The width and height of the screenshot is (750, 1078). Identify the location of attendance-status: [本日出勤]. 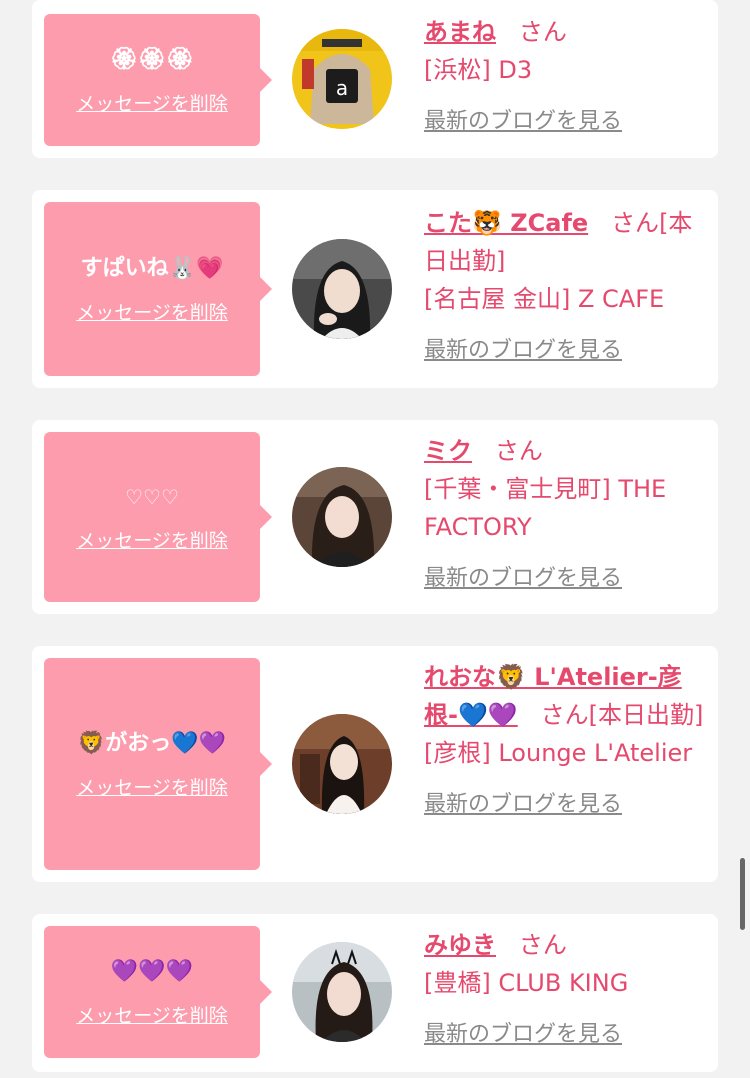
(646, 715).